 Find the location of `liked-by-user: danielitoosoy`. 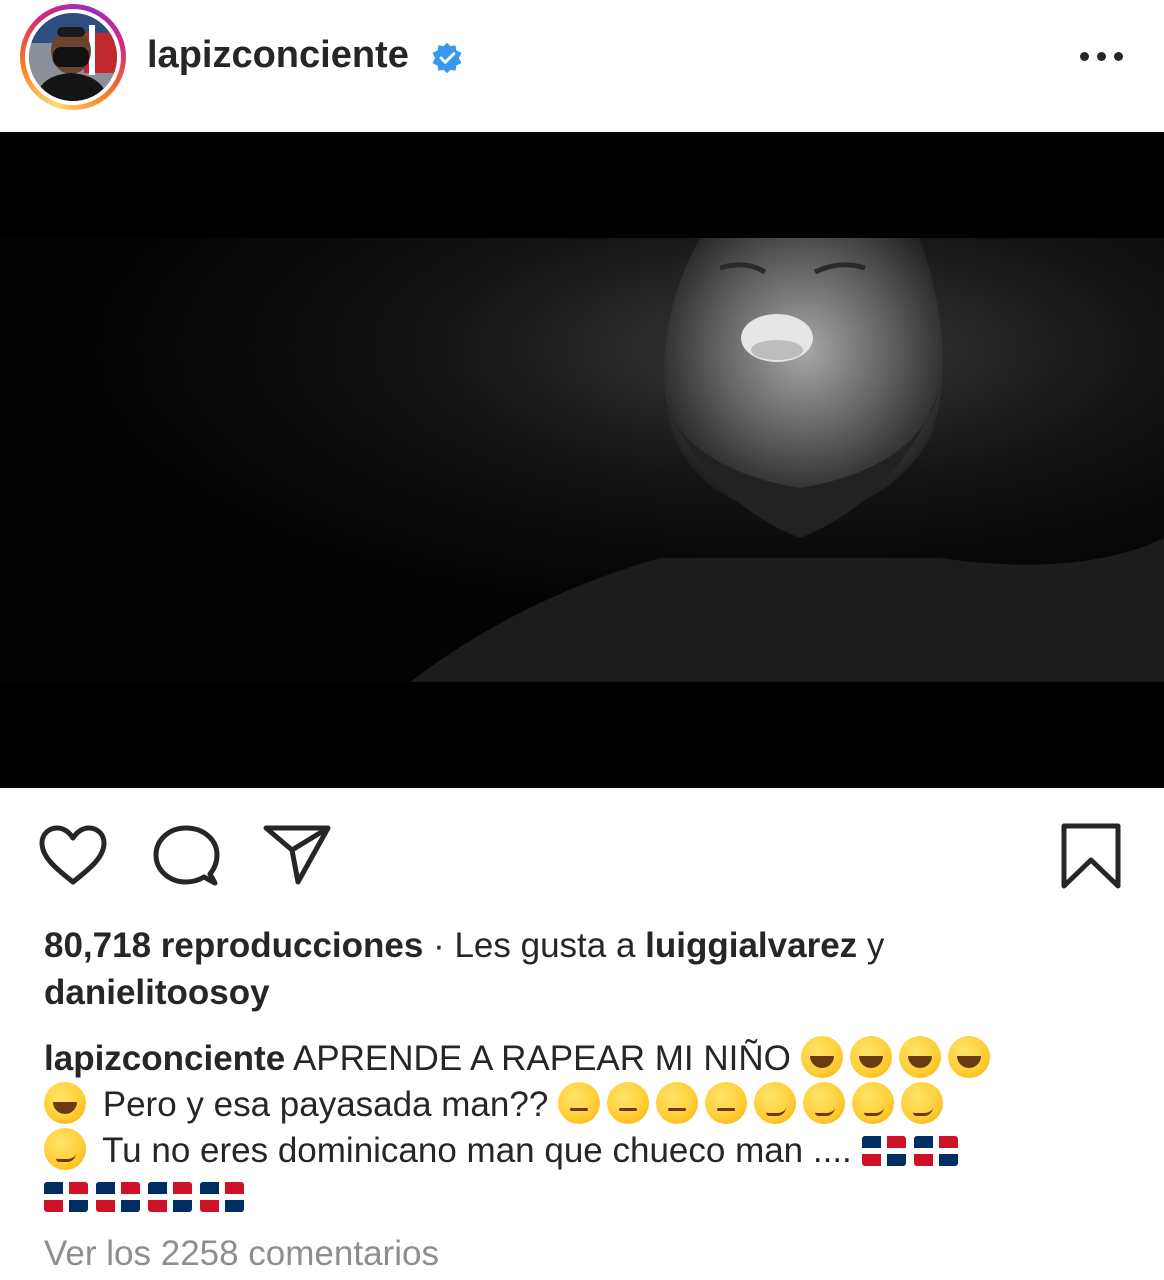

liked-by-user: danielitoosoy is located at coordinates (157, 992).